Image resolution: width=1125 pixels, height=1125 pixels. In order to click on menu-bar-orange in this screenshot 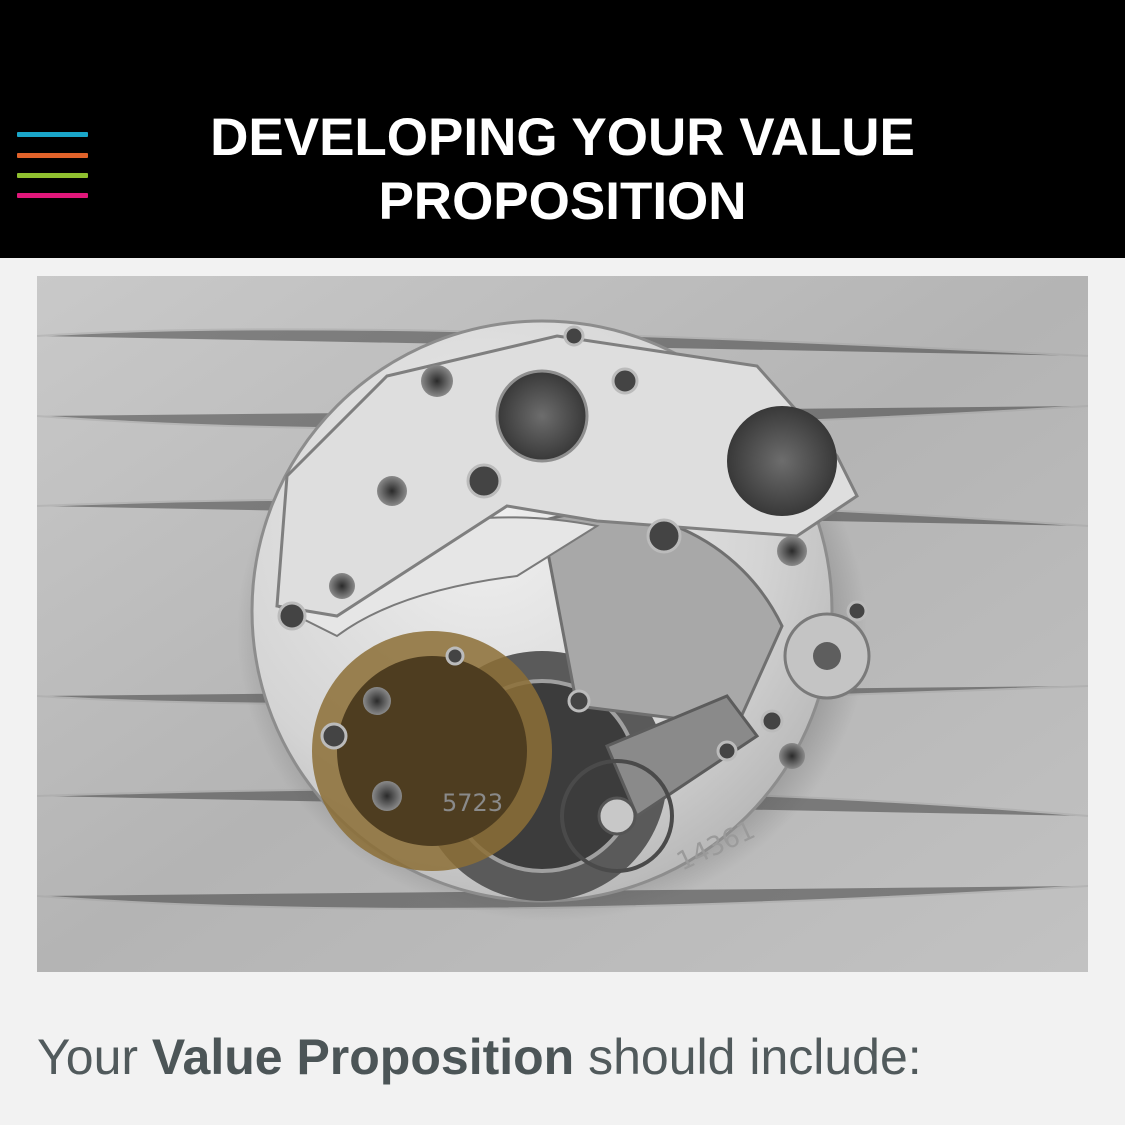, I will do `click(52, 155)`.